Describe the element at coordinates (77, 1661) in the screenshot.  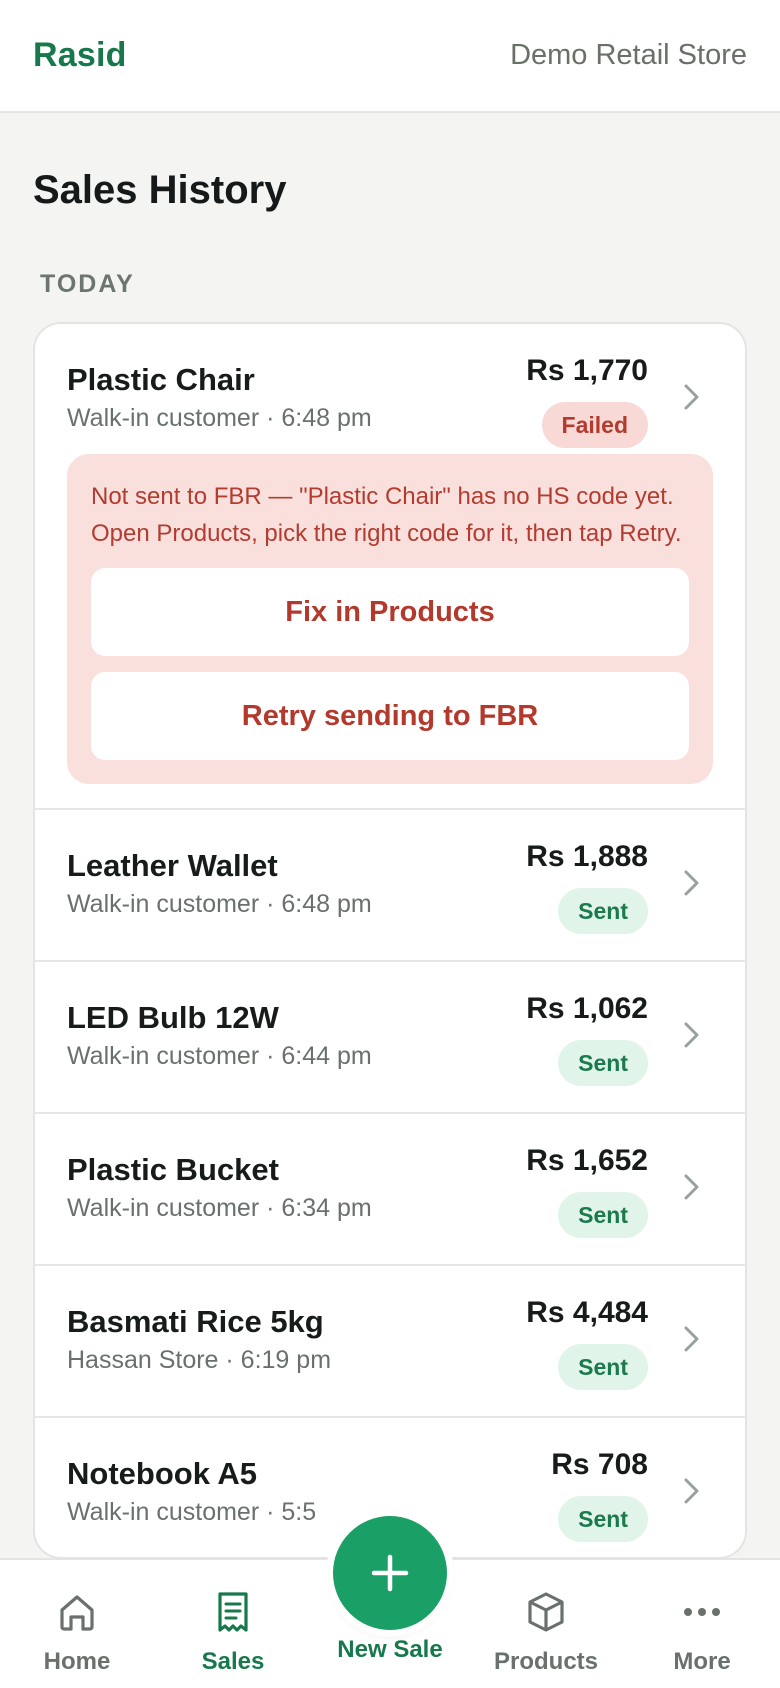
I see `nav-home-label: Home` at that location.